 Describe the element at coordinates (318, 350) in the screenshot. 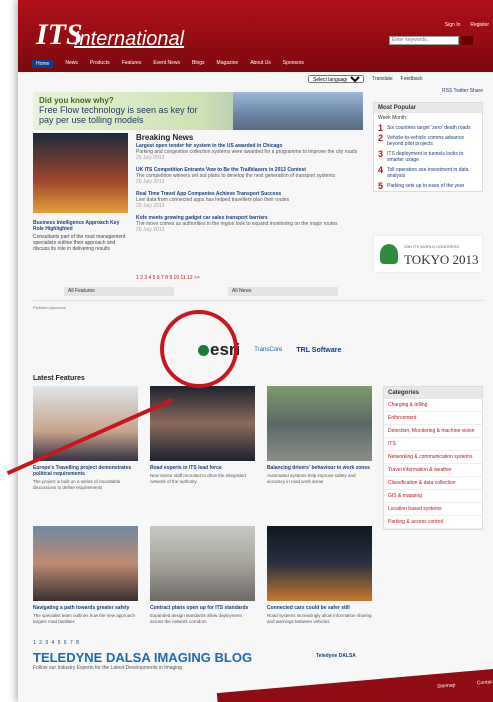

I see `trl-logo: TRL Software` at that location.